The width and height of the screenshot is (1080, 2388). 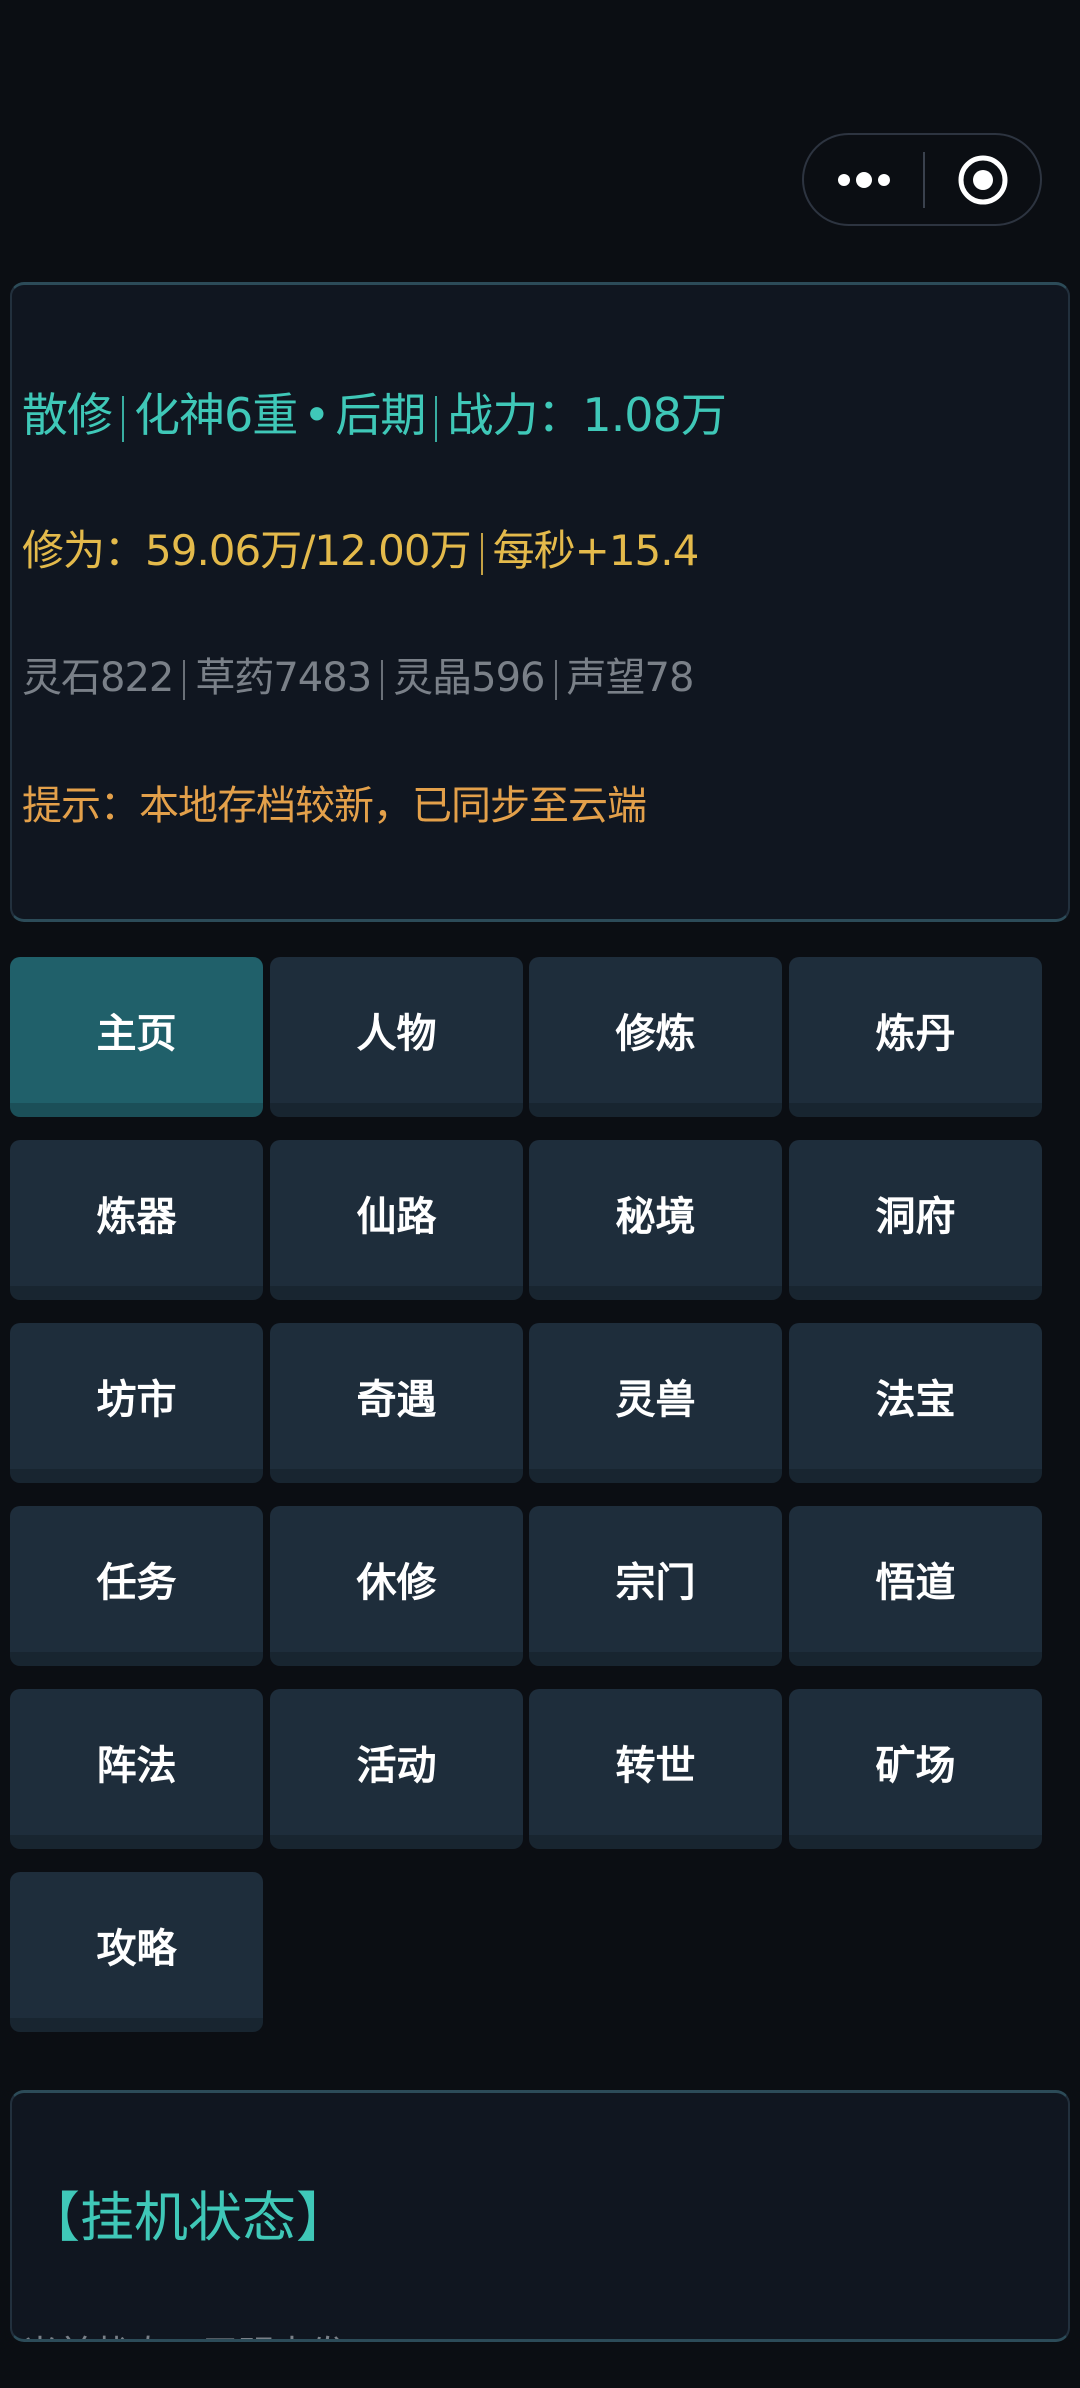 I want to click on character-summary: 散修 化神6重 • 后期 战力：1.08万, so click(x=374, y=412).